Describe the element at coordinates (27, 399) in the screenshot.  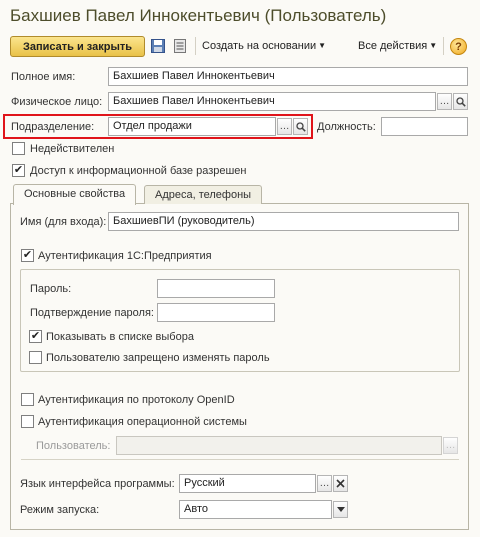
I see `openid-checkbox` at that location.